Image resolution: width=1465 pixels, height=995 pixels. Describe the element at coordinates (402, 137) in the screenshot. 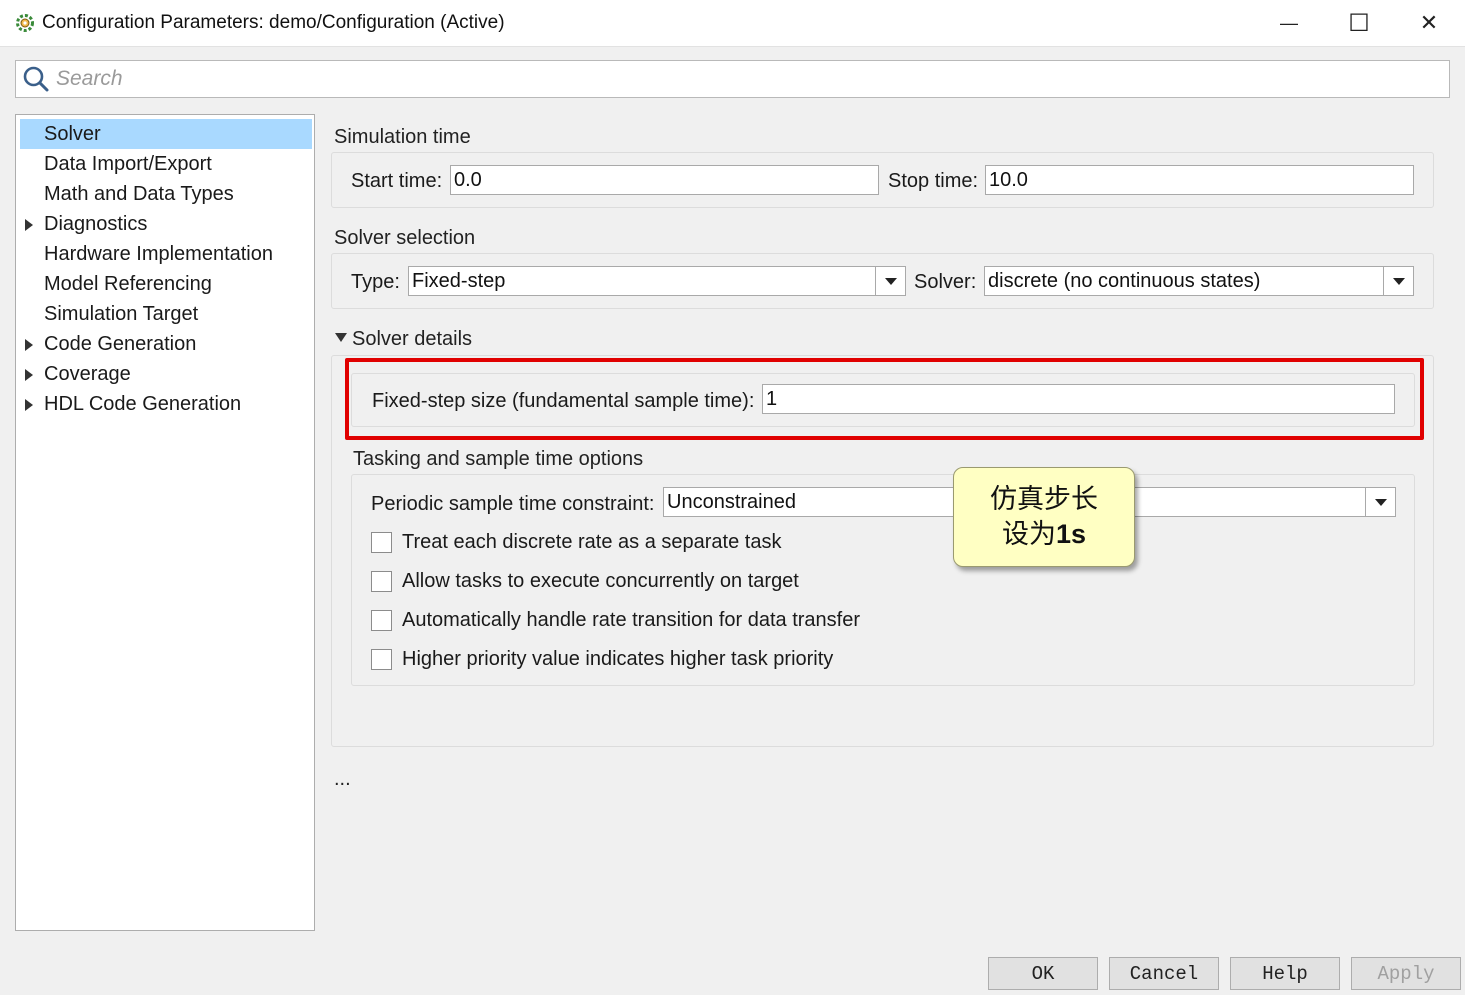

I see `simulation-time-heading: Simulation time` at that location.